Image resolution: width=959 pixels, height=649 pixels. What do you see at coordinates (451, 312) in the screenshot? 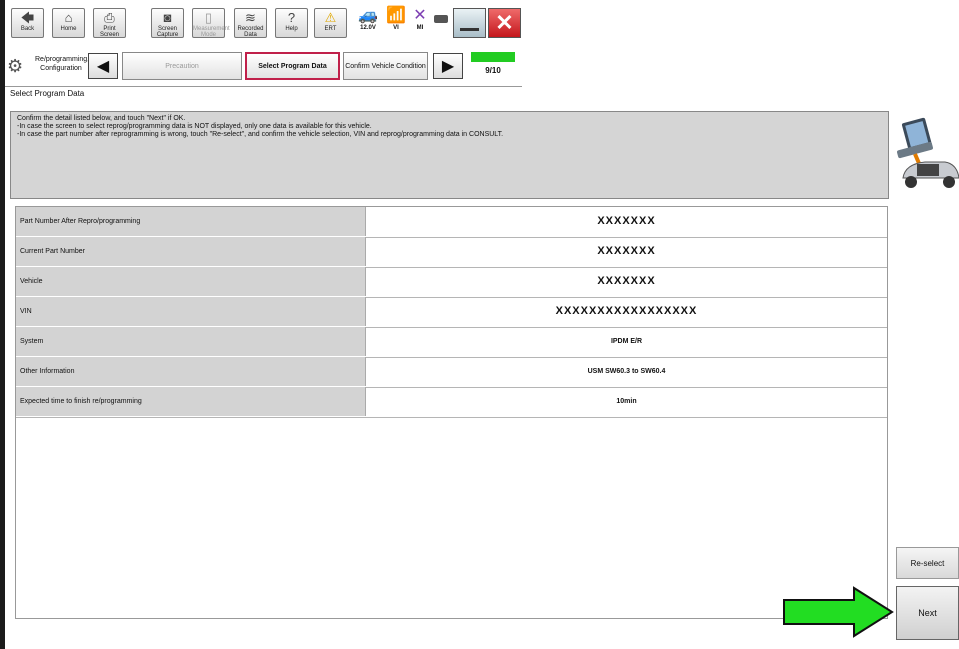
I see `table-row: VIN XXXXXXXXXXXXXXXXX` at bounding box center [451, 312].